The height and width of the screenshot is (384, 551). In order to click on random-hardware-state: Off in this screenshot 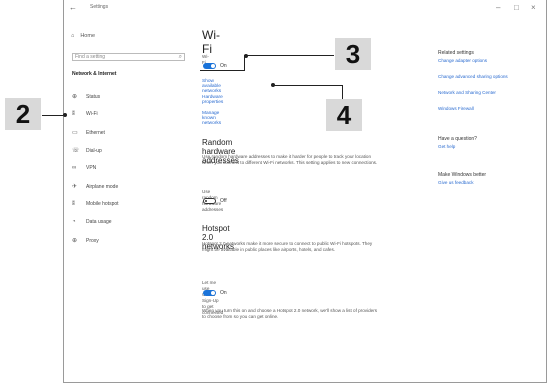, I will do `click(223, 201)`.